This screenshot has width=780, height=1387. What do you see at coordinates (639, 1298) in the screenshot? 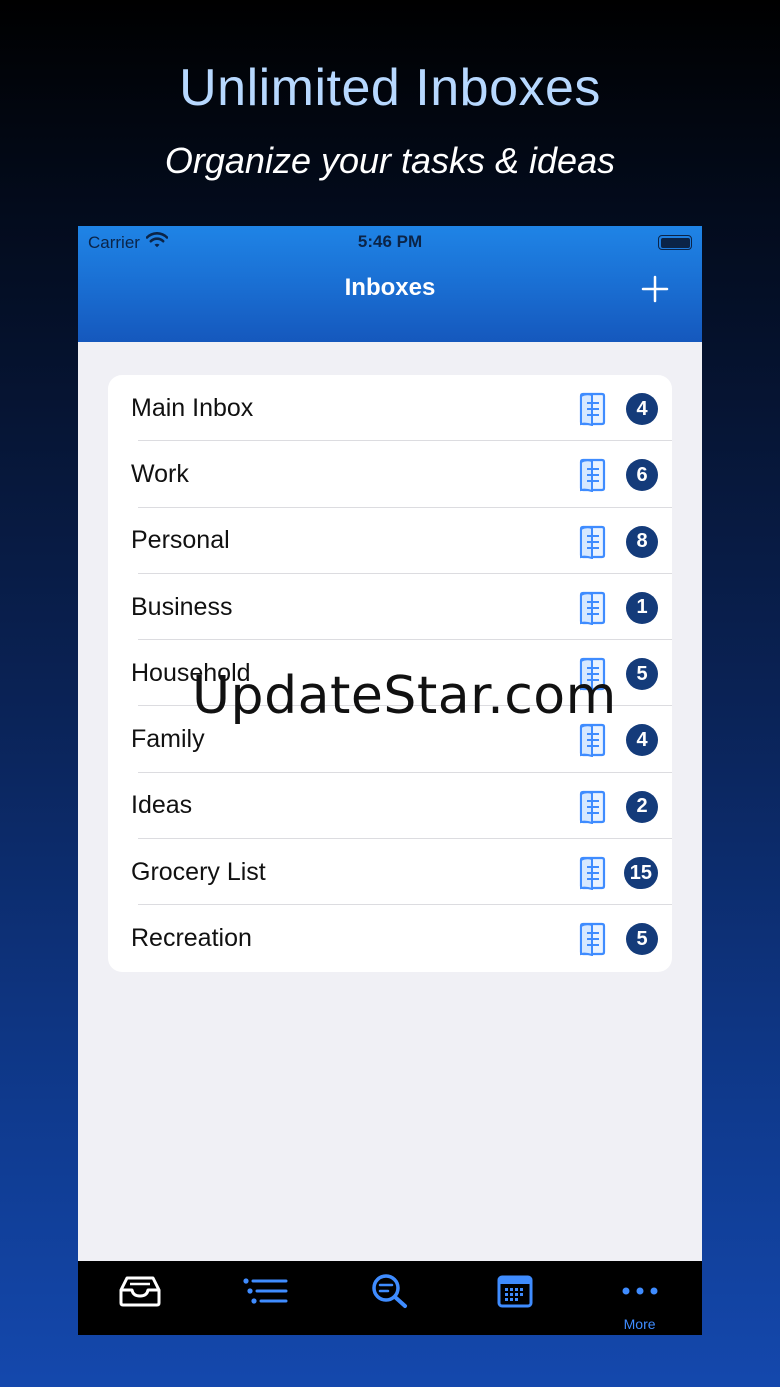
I see `tab-more: More` at bounding box center [639, 1298].